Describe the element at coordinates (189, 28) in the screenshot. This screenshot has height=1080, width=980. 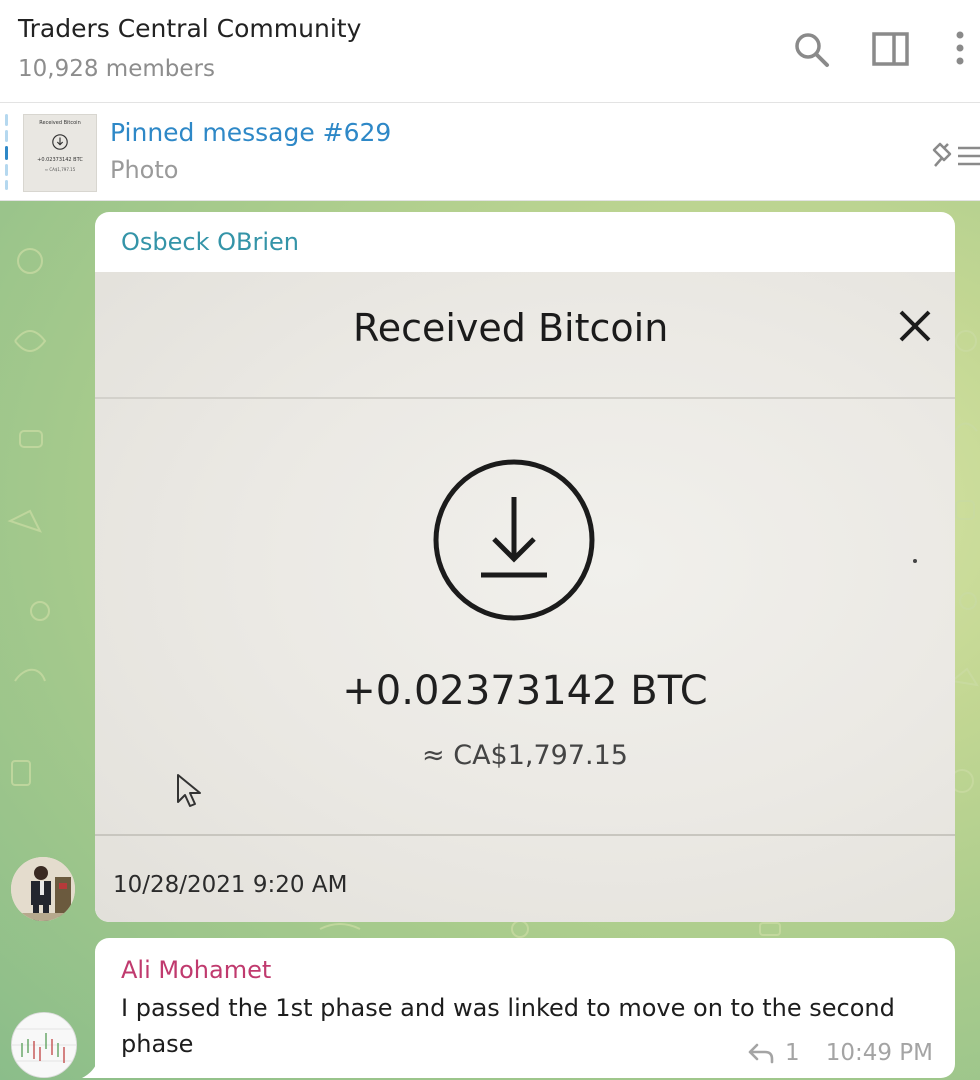
I see `chat-title: Traders Central Community` at that location.